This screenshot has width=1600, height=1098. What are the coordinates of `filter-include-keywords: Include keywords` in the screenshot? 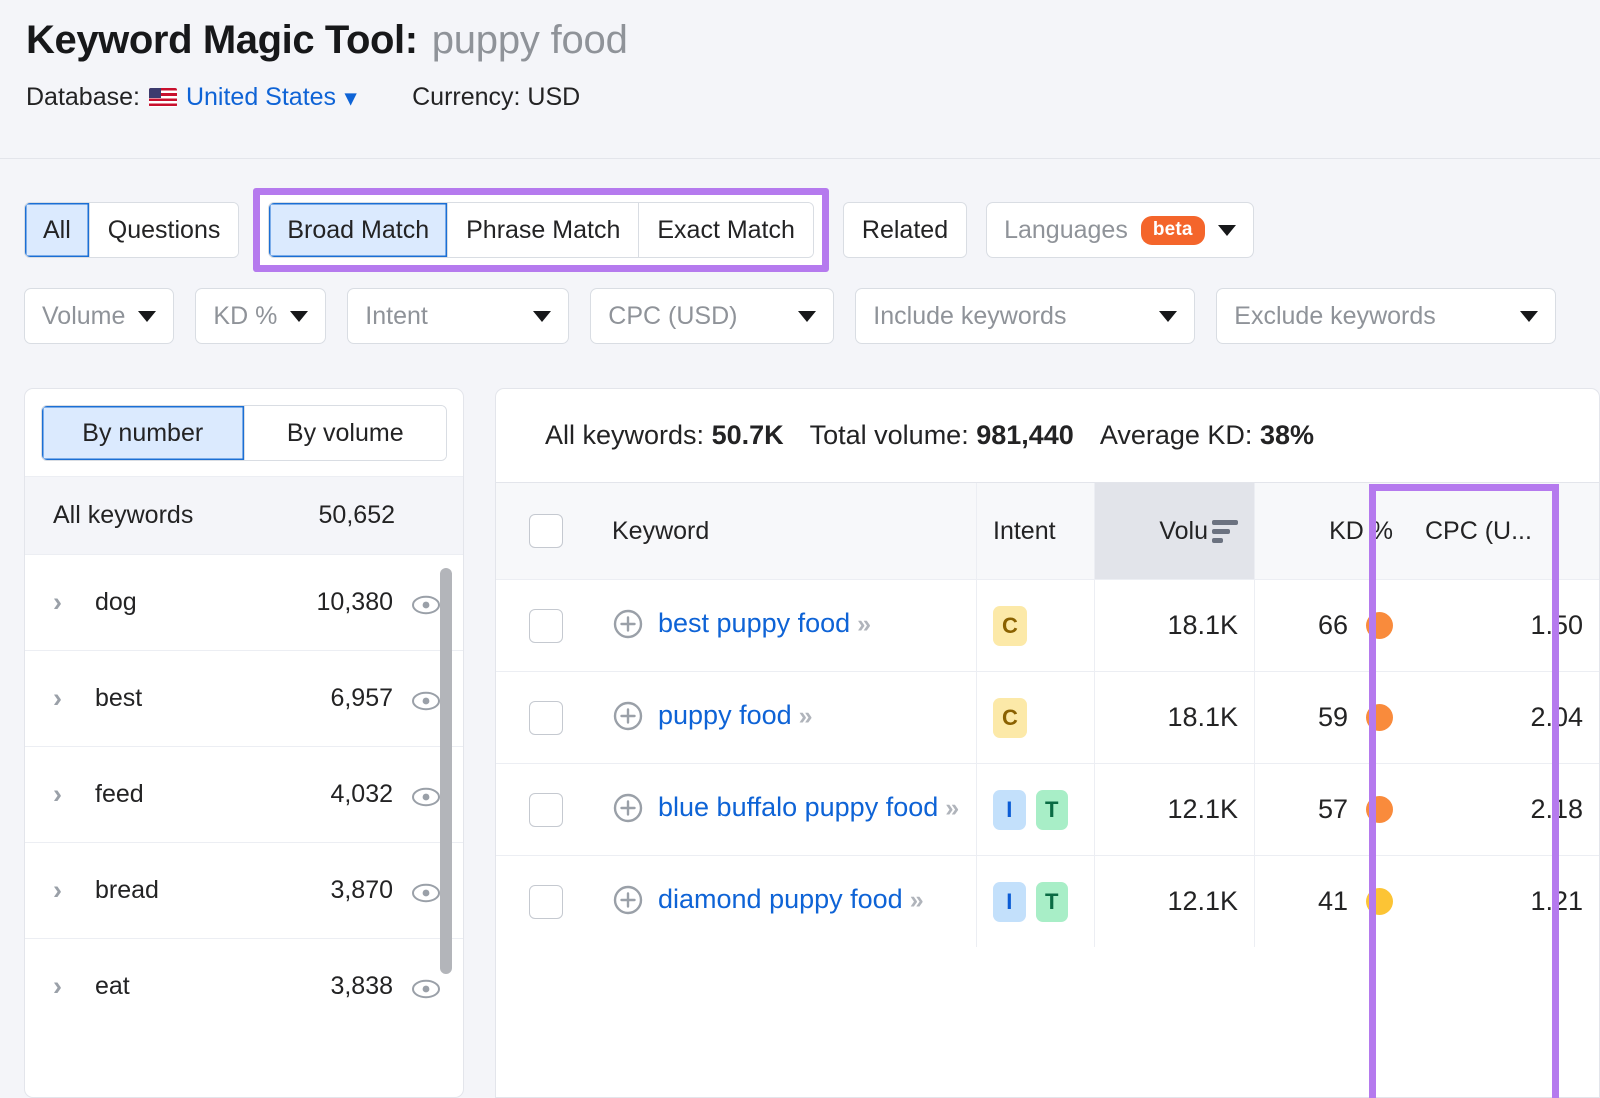 It's located at (1025, 316).